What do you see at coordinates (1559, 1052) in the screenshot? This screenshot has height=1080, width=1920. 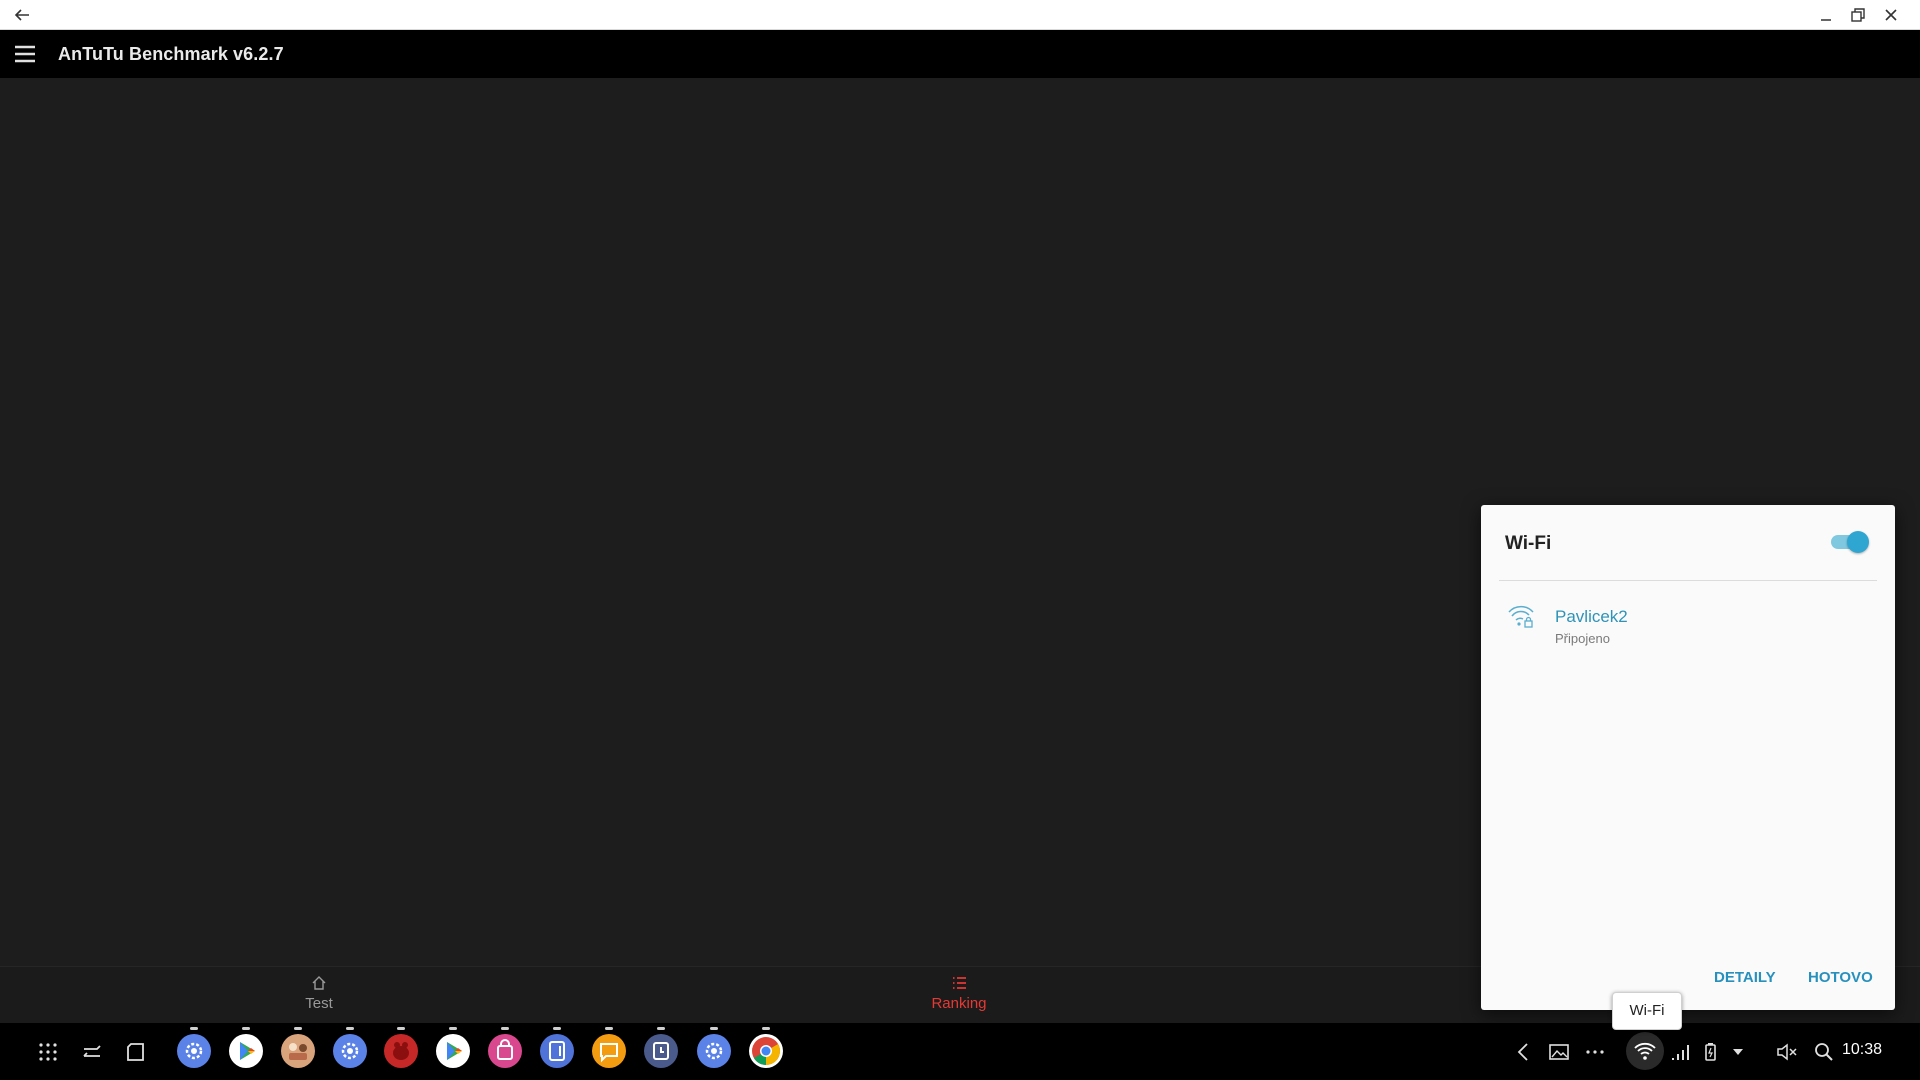 I see `image-icon` at bounding box center [1559, 1052].